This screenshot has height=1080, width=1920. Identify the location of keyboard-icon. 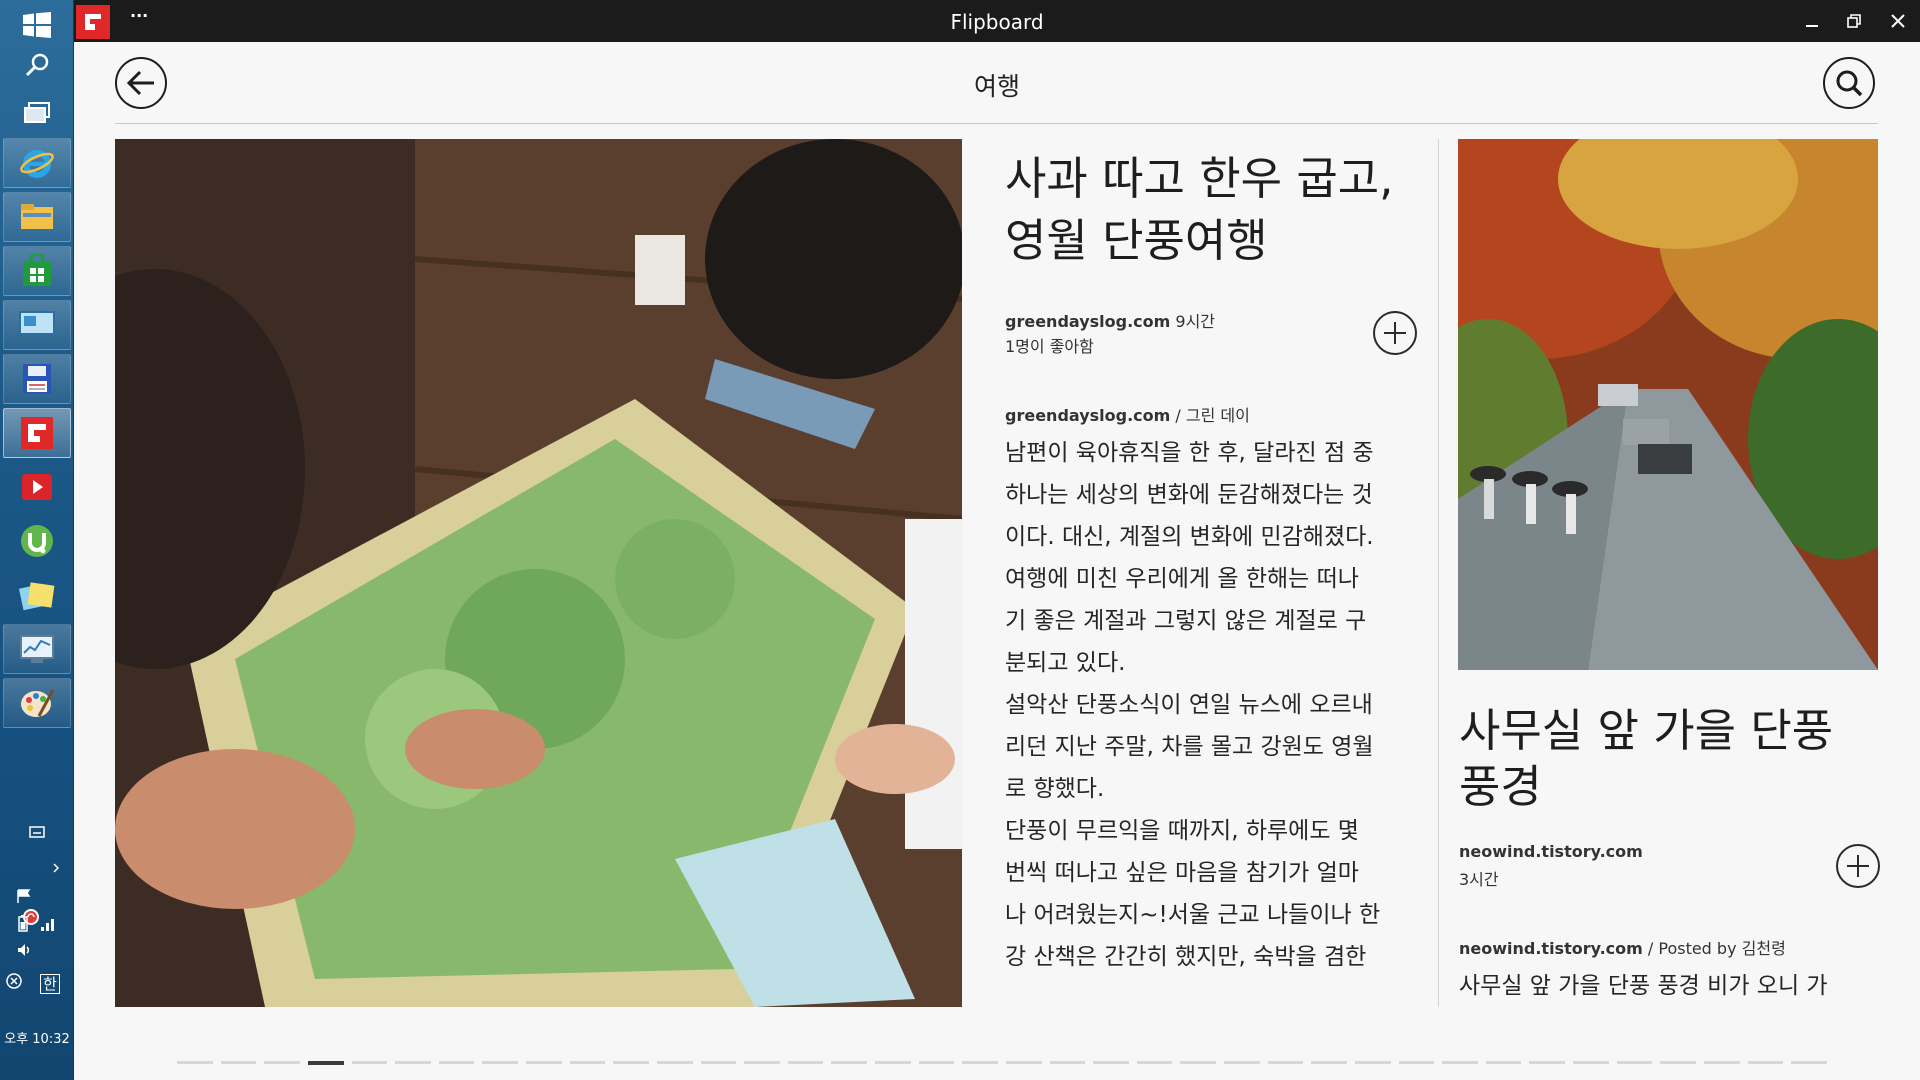
(37, 832).